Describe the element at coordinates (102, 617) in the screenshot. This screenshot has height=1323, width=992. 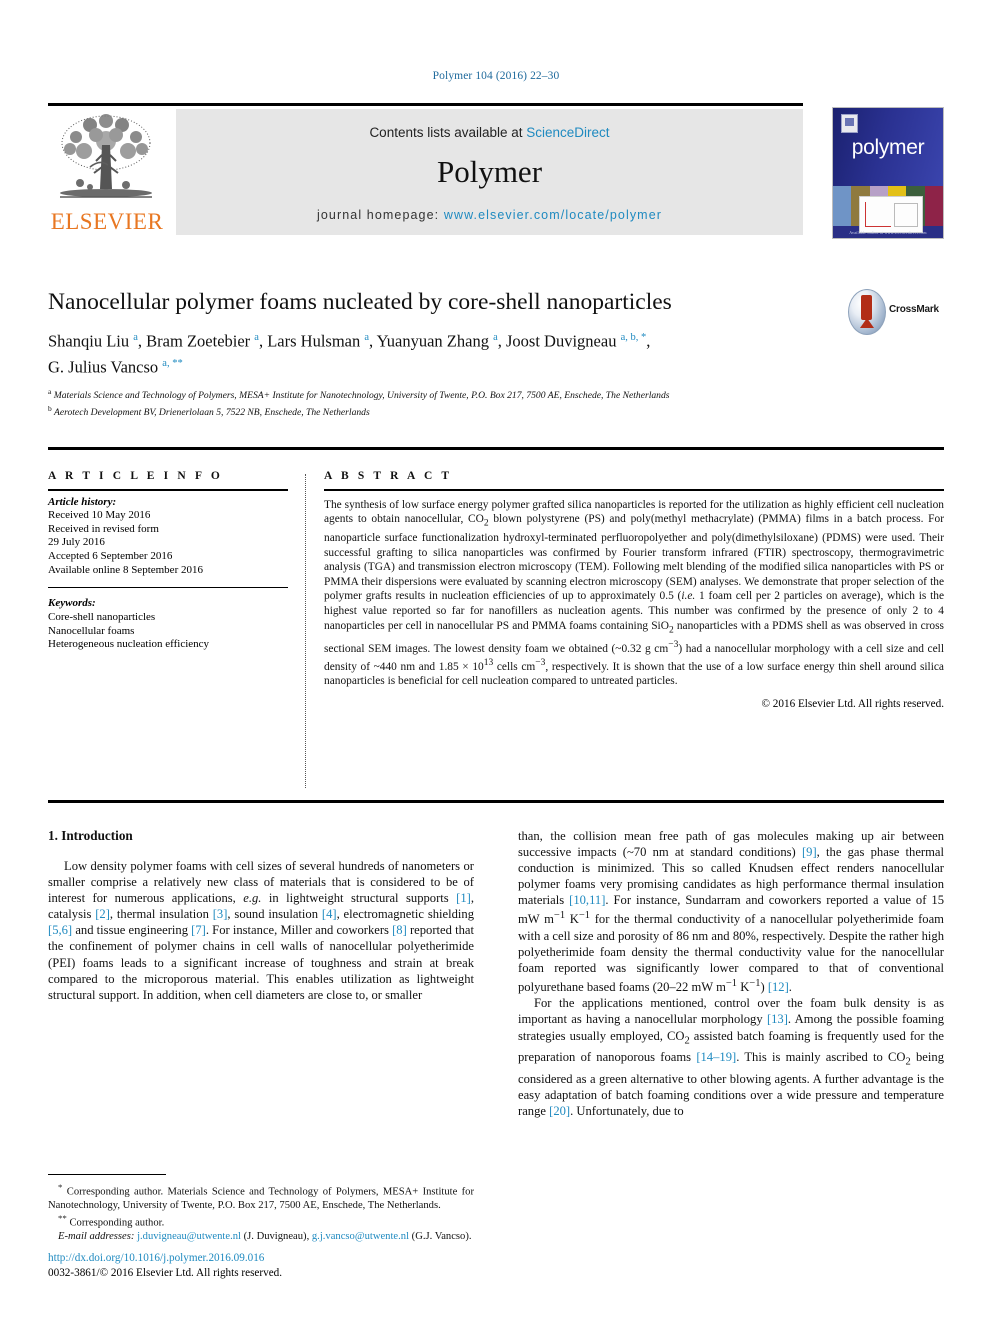
I see `keyword-item: Core-shell nanoparticles` at that location.